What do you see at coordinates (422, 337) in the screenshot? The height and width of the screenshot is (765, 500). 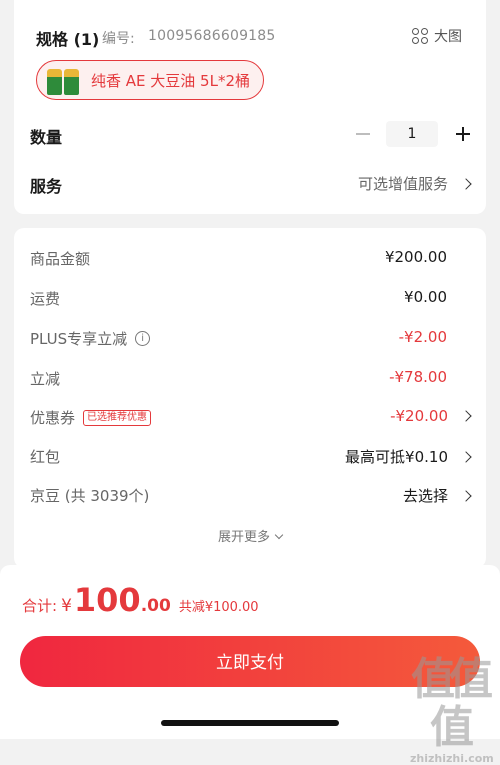 I see `price-line-value: -¥2.00` at bounding box center [422, 337].